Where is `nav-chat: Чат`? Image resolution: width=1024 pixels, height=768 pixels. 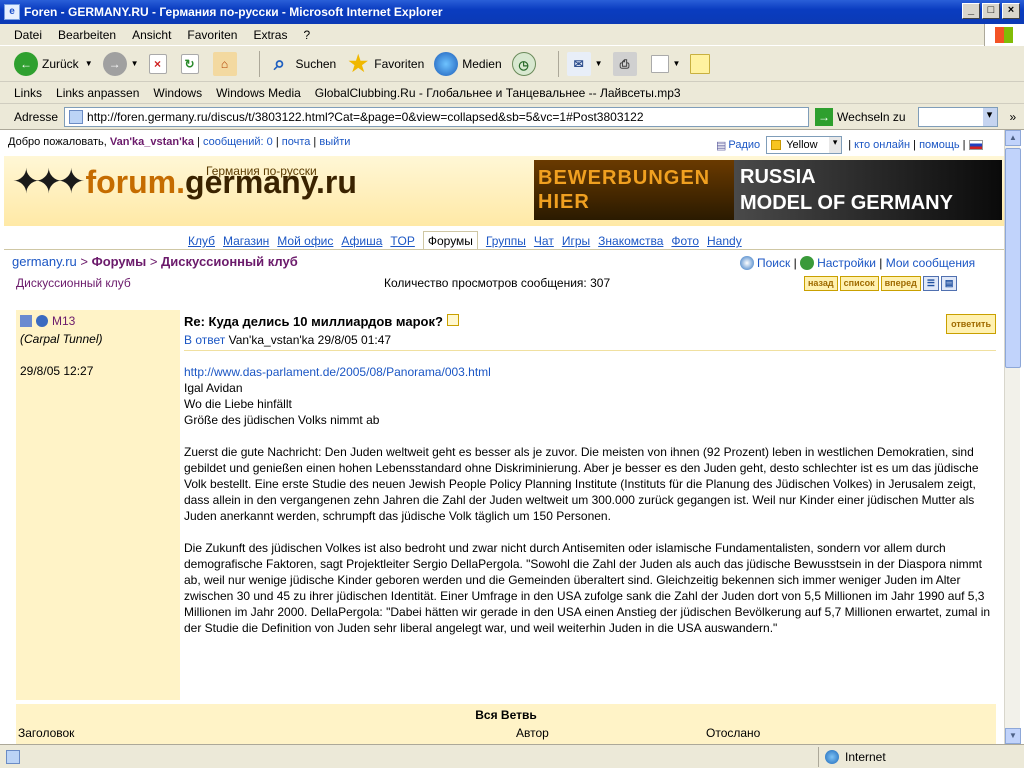
nav-chat: Чат is located at coordinates (544, 241).